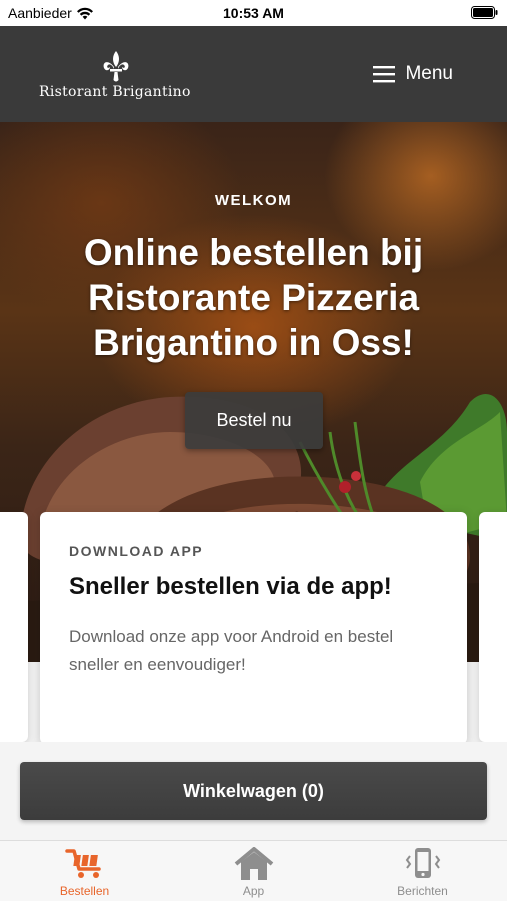  What do you see at coordinates (136, 551) in the screenshot?
I see `card-eyebrow: DOWNLOAD APP` at bounding box center [136, 551].